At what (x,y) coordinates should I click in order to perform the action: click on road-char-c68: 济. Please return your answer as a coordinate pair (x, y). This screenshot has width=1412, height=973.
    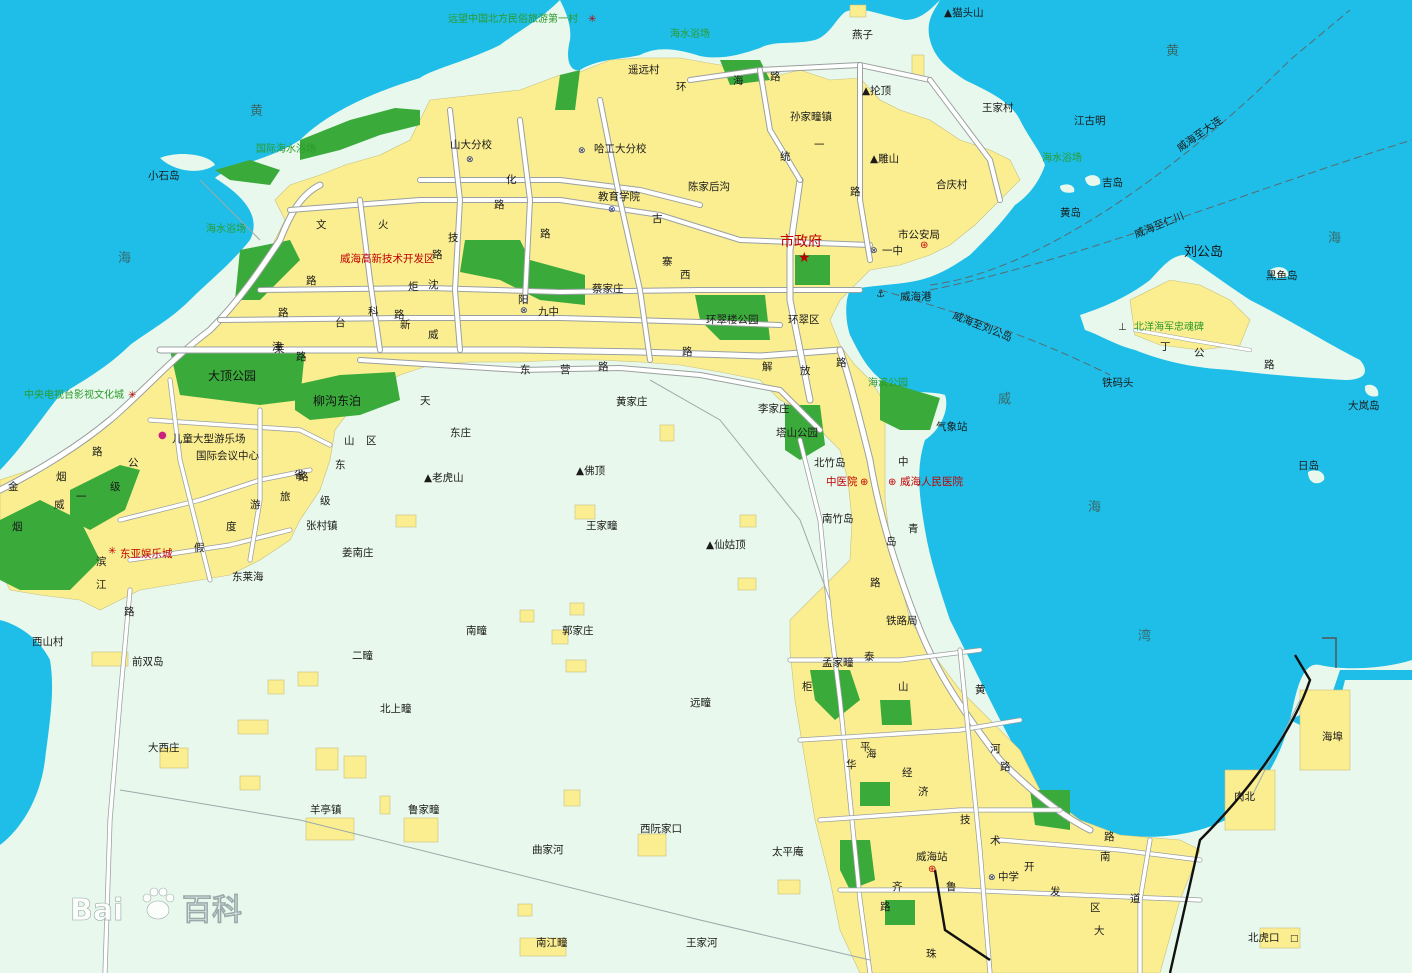
    Looking at the image, I should click on (923, 791).